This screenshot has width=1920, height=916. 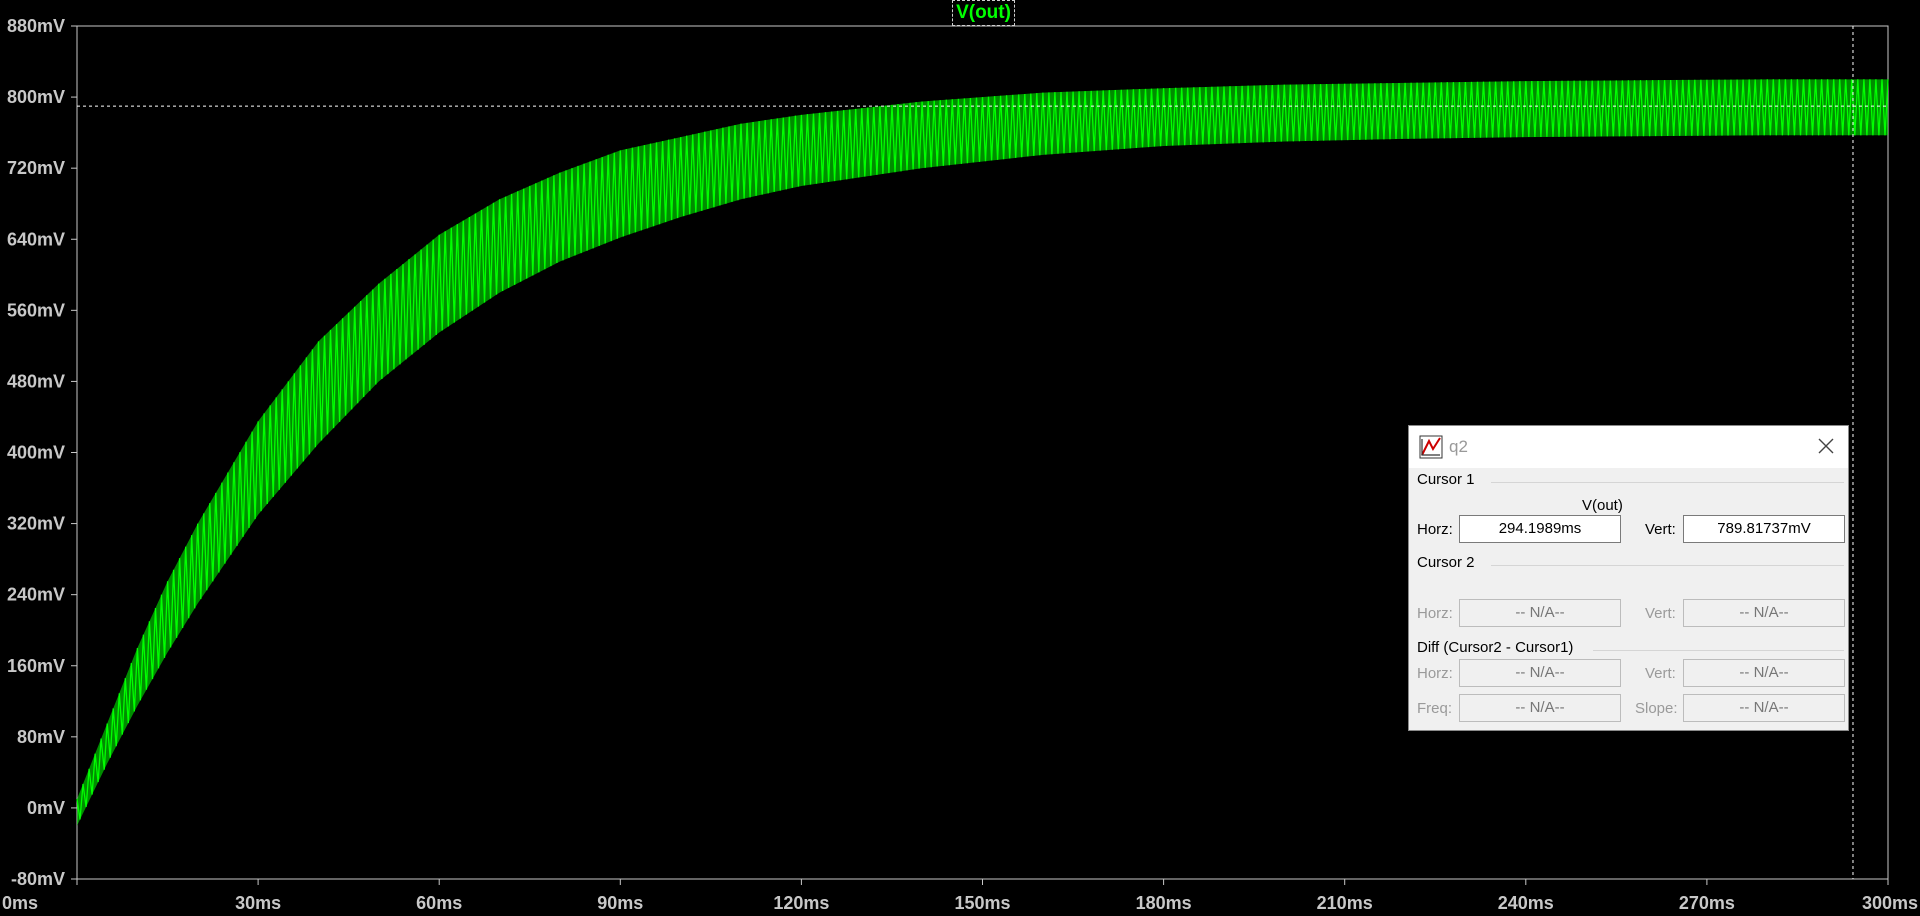 I want to click on diff-vert-label: Vert:, so click(x=1660, y=673).